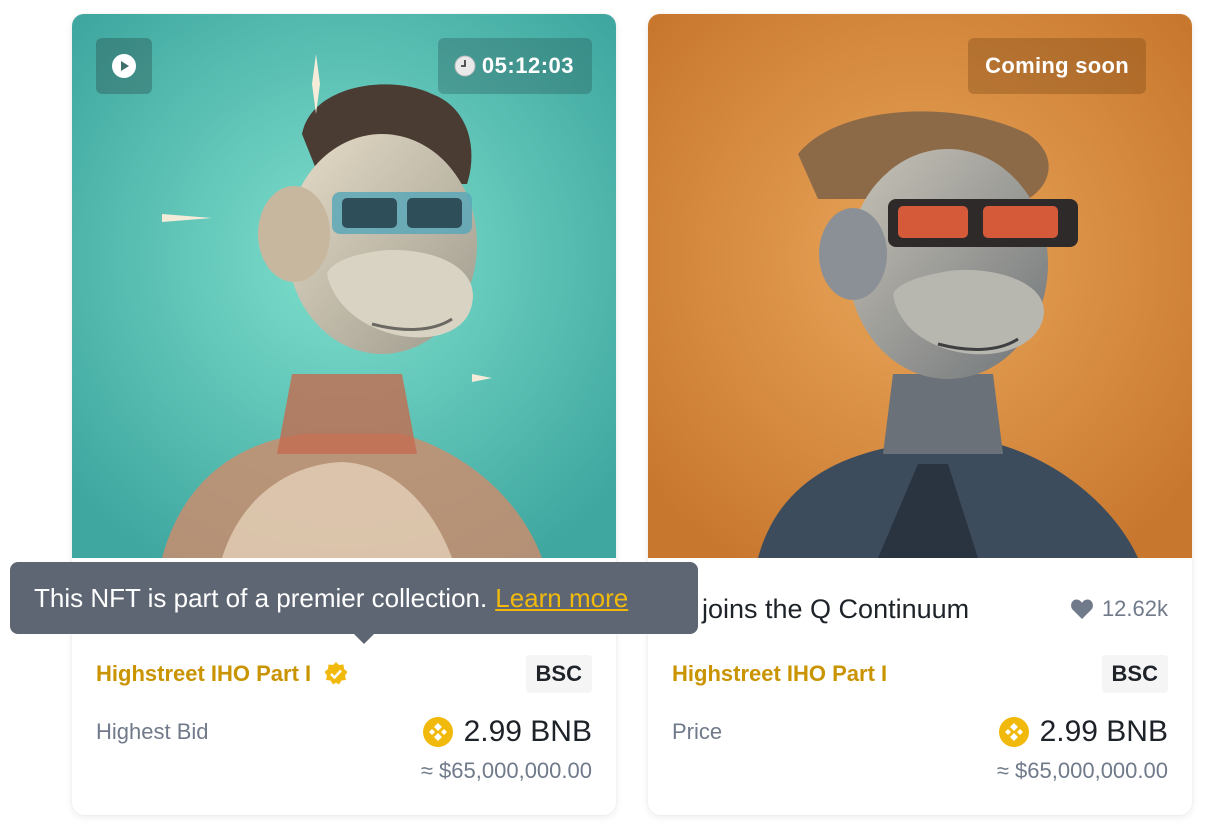 The height and width of the screenshot is (834, 1220). I want to click on countdown-timer-badge: 05:12:03, so click(514, 66).